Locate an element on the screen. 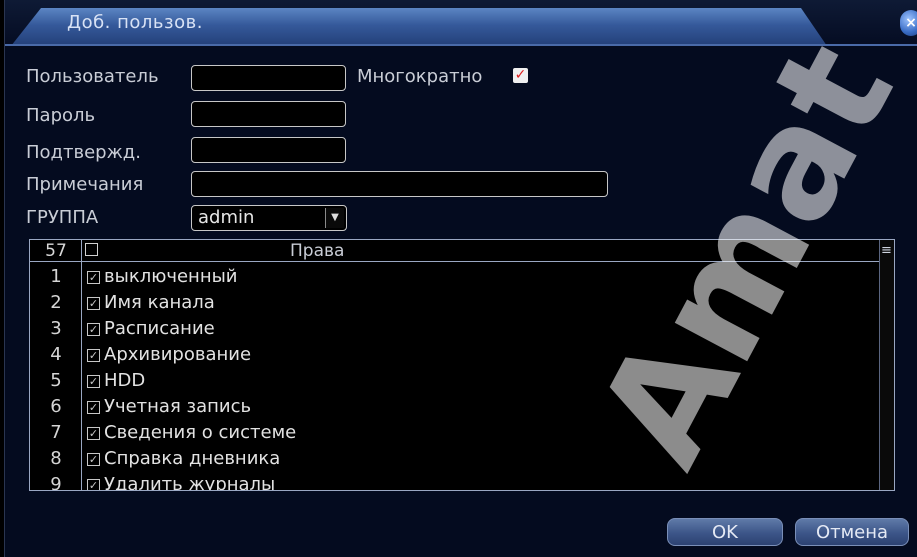  multi-label: Многократно is located at coordinates (420, 76).